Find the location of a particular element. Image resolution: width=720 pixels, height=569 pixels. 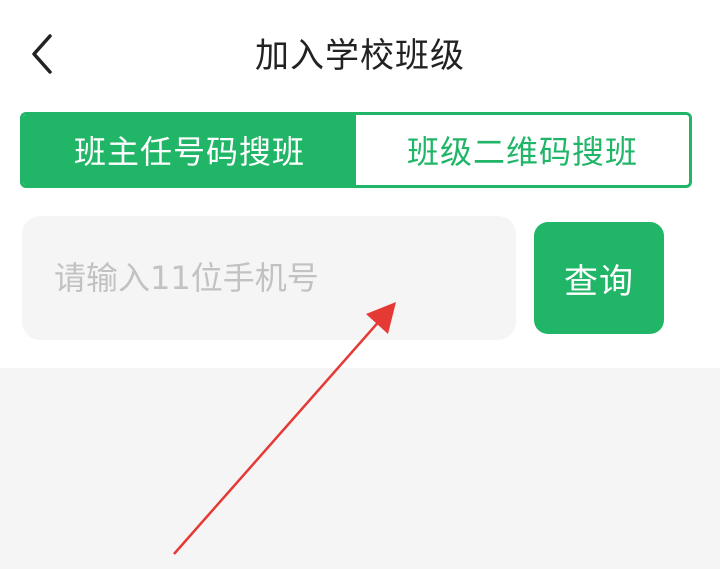

search-mode-tabs: 班主任号码搜班 班级二维码搜班 is located at coordinates (356, 150).